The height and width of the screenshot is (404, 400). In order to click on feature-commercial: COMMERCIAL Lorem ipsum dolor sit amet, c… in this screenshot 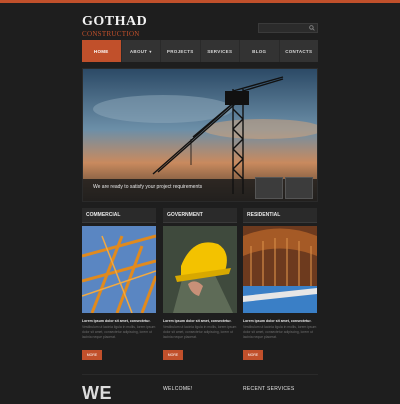, I will do `click(119, 284)`.